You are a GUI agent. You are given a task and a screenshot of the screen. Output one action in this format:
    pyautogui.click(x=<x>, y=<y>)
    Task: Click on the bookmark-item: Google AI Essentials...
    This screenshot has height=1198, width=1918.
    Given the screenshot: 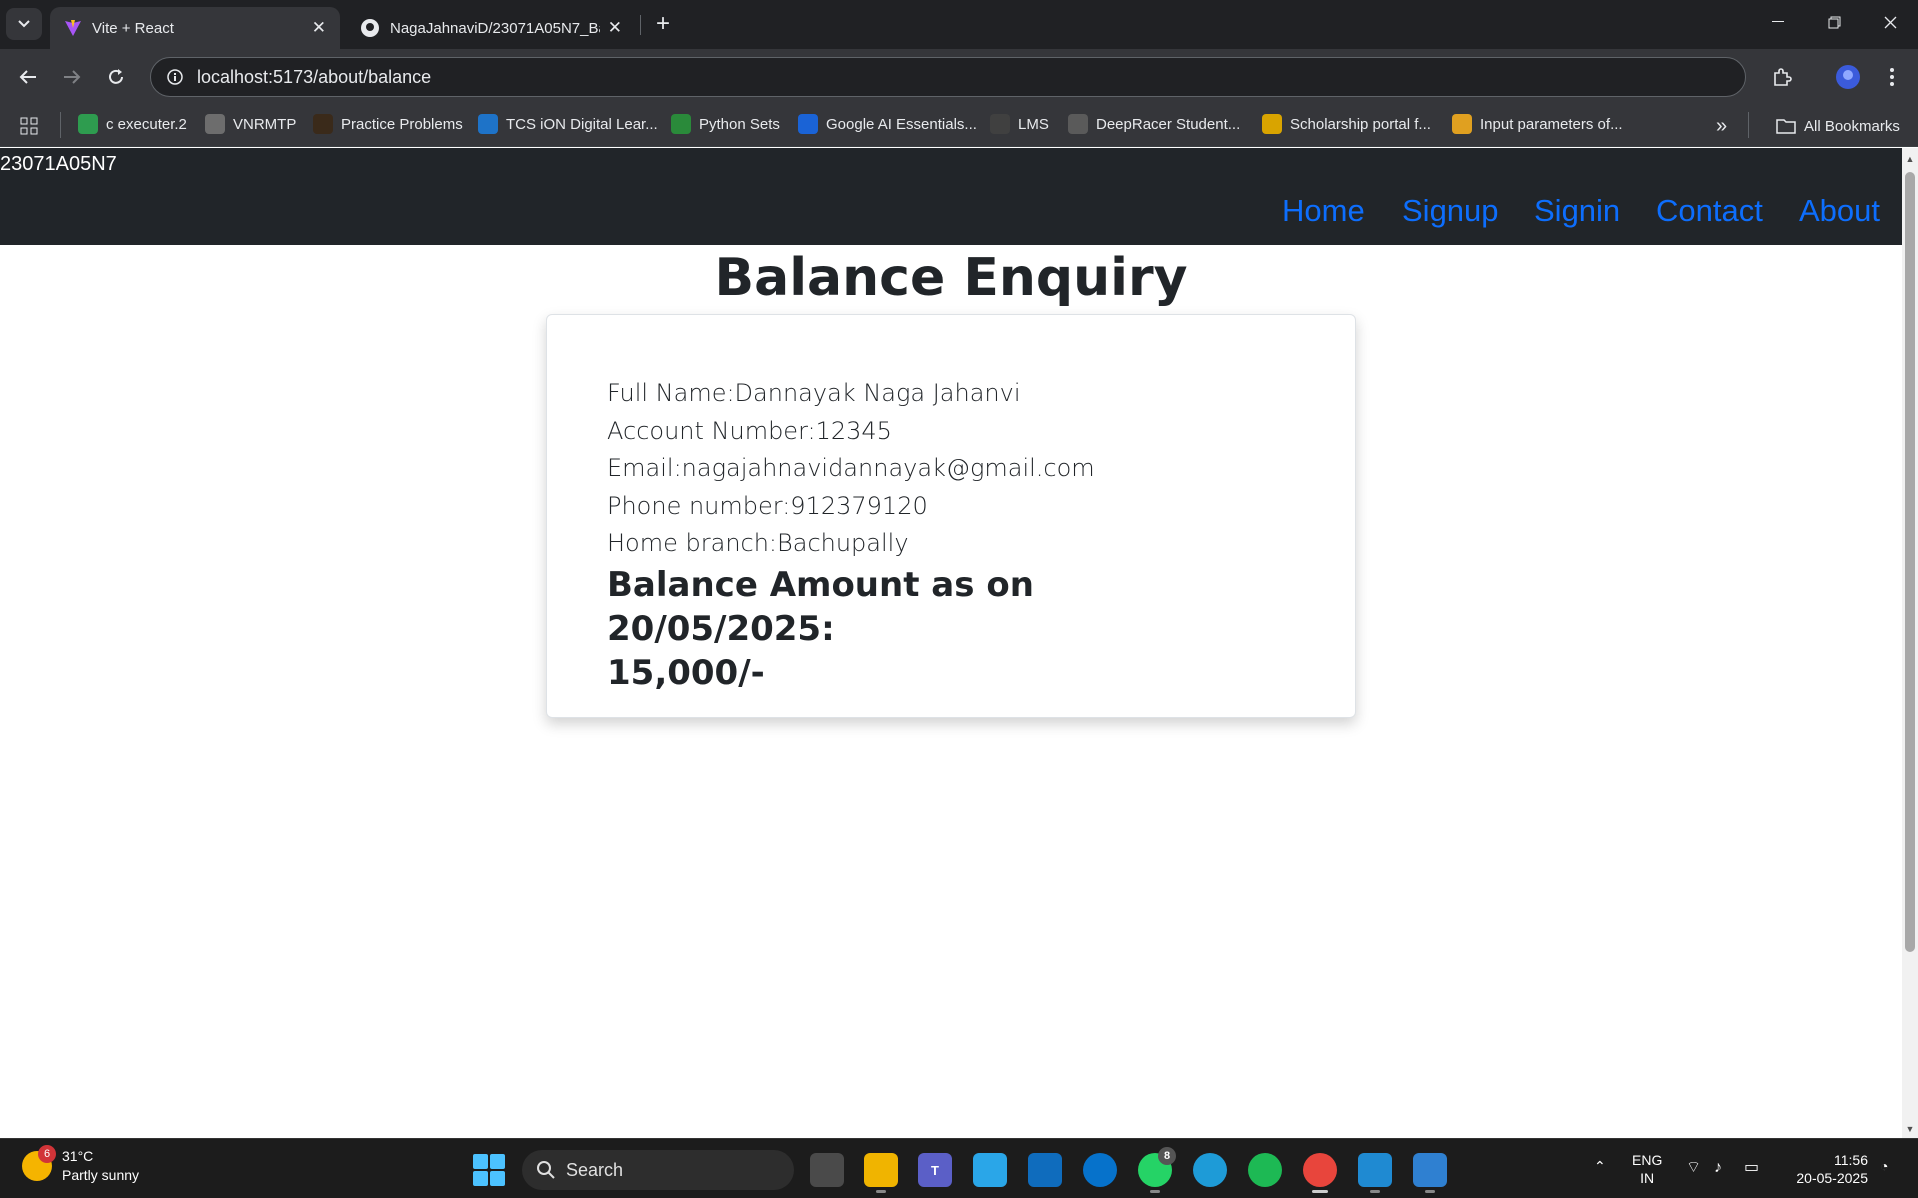 What is the action you would take?
    pyautogui.click(x=887, y=124)
    